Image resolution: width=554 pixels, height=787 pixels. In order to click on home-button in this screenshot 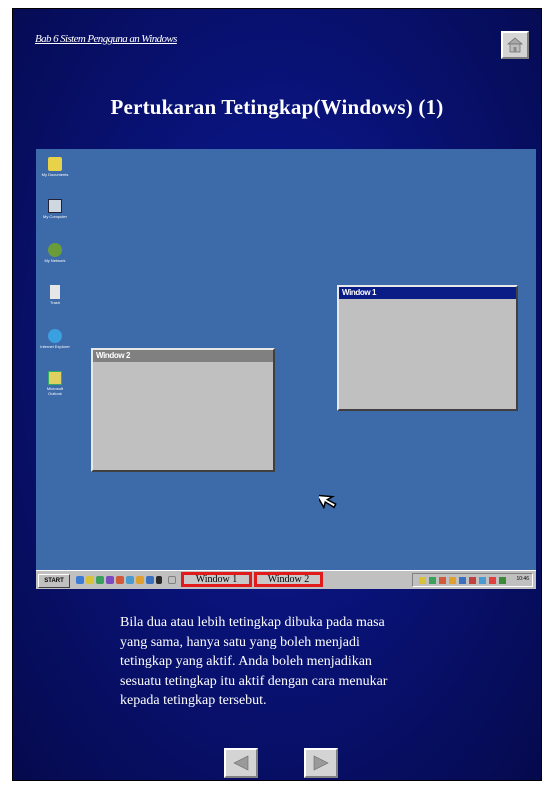, I will do `click(515, 45)`.